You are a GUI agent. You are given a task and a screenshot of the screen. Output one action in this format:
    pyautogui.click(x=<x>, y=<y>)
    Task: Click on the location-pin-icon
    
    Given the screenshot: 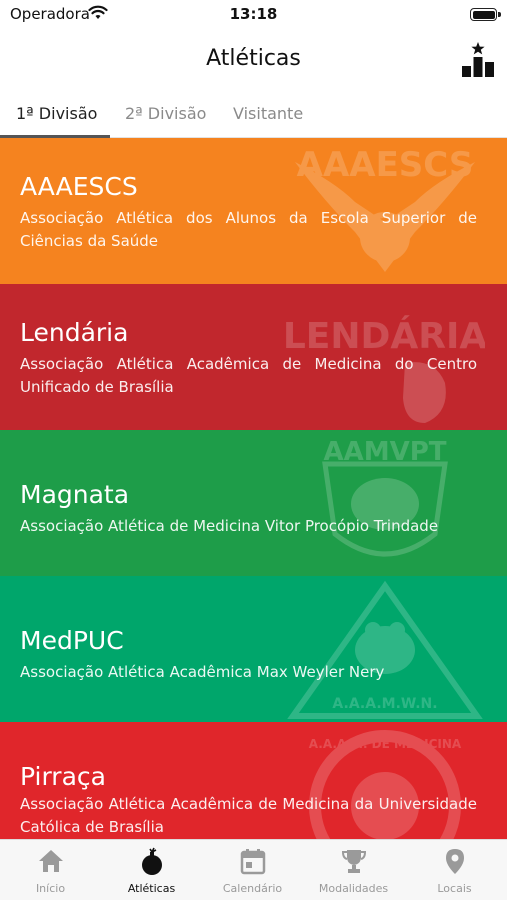 What is the action you would take?
    pyautogui.click(x=455, y=861)
    